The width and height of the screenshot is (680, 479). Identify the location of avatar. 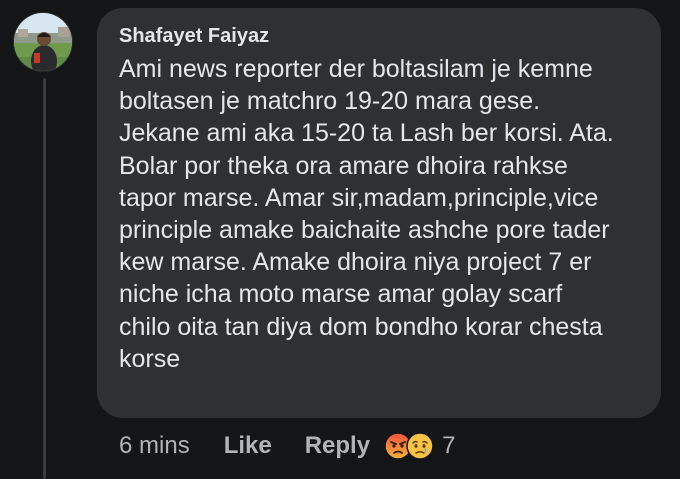
(43, 42).